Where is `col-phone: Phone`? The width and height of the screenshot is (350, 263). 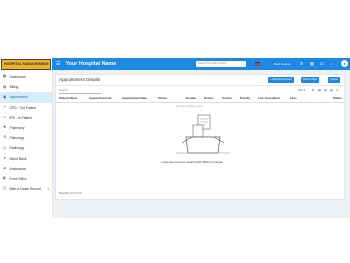 col-phone: Phone is located at coordinates (162, 98).